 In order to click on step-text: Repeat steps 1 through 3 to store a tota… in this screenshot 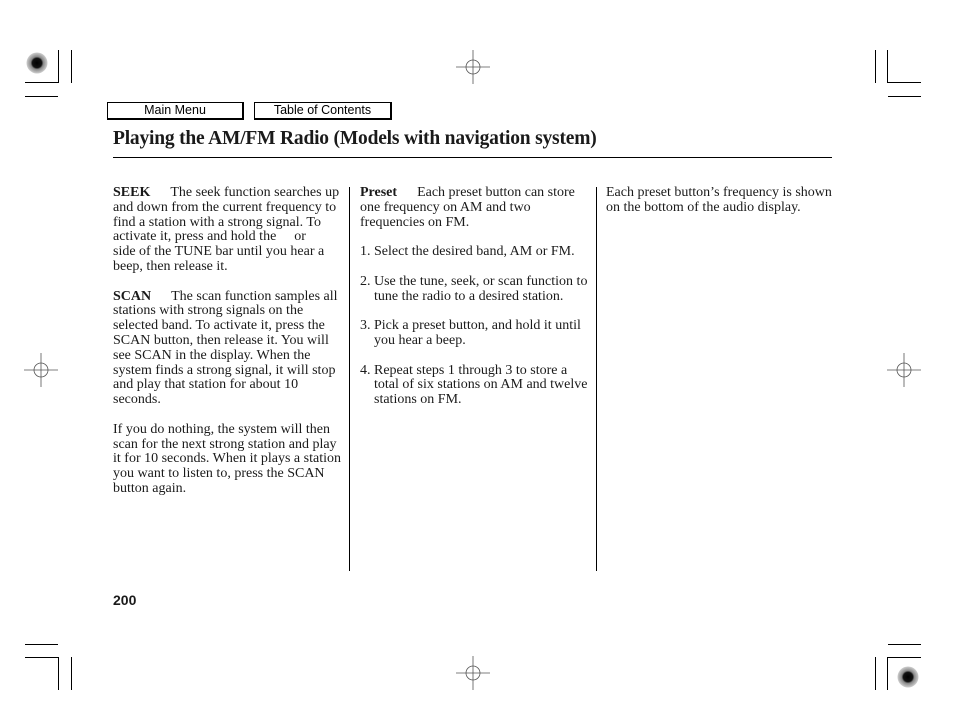, I will do `click(481, 385)`.